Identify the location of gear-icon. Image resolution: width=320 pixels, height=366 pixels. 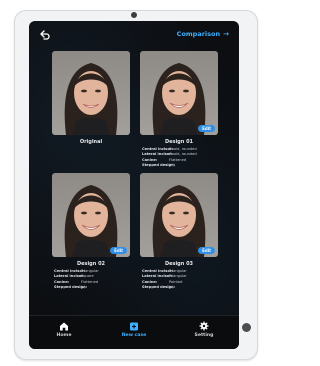
(204, 326).